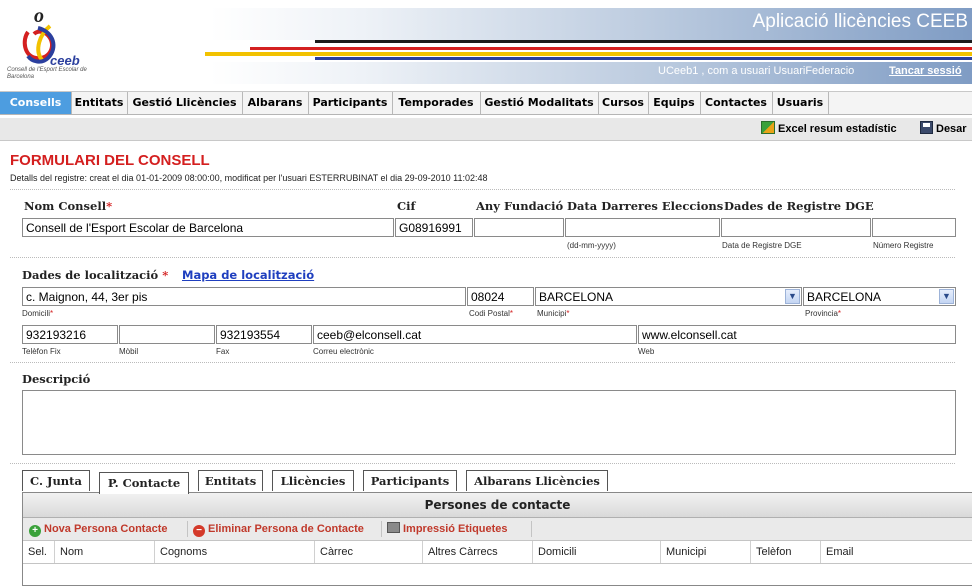 This screenshot has height=586, width=972. I want to click on excel-stats-label: Excel resum estadístic, so click(837, 129).